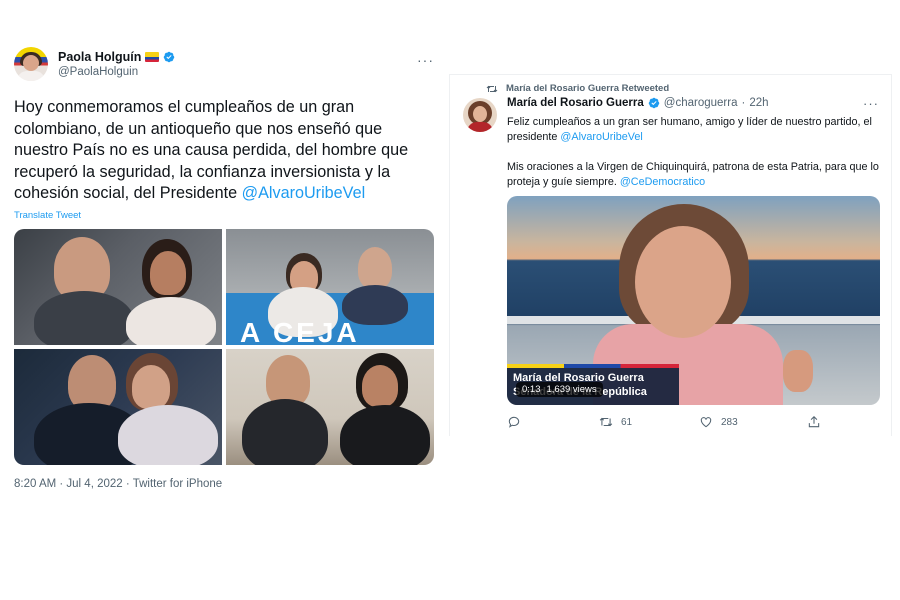 The height and width of the screenshot is (600, 900). Describe the element at coordinates (116, 72) in the screenshot. I see `author-handle: @PaolaHolguin` at that location.